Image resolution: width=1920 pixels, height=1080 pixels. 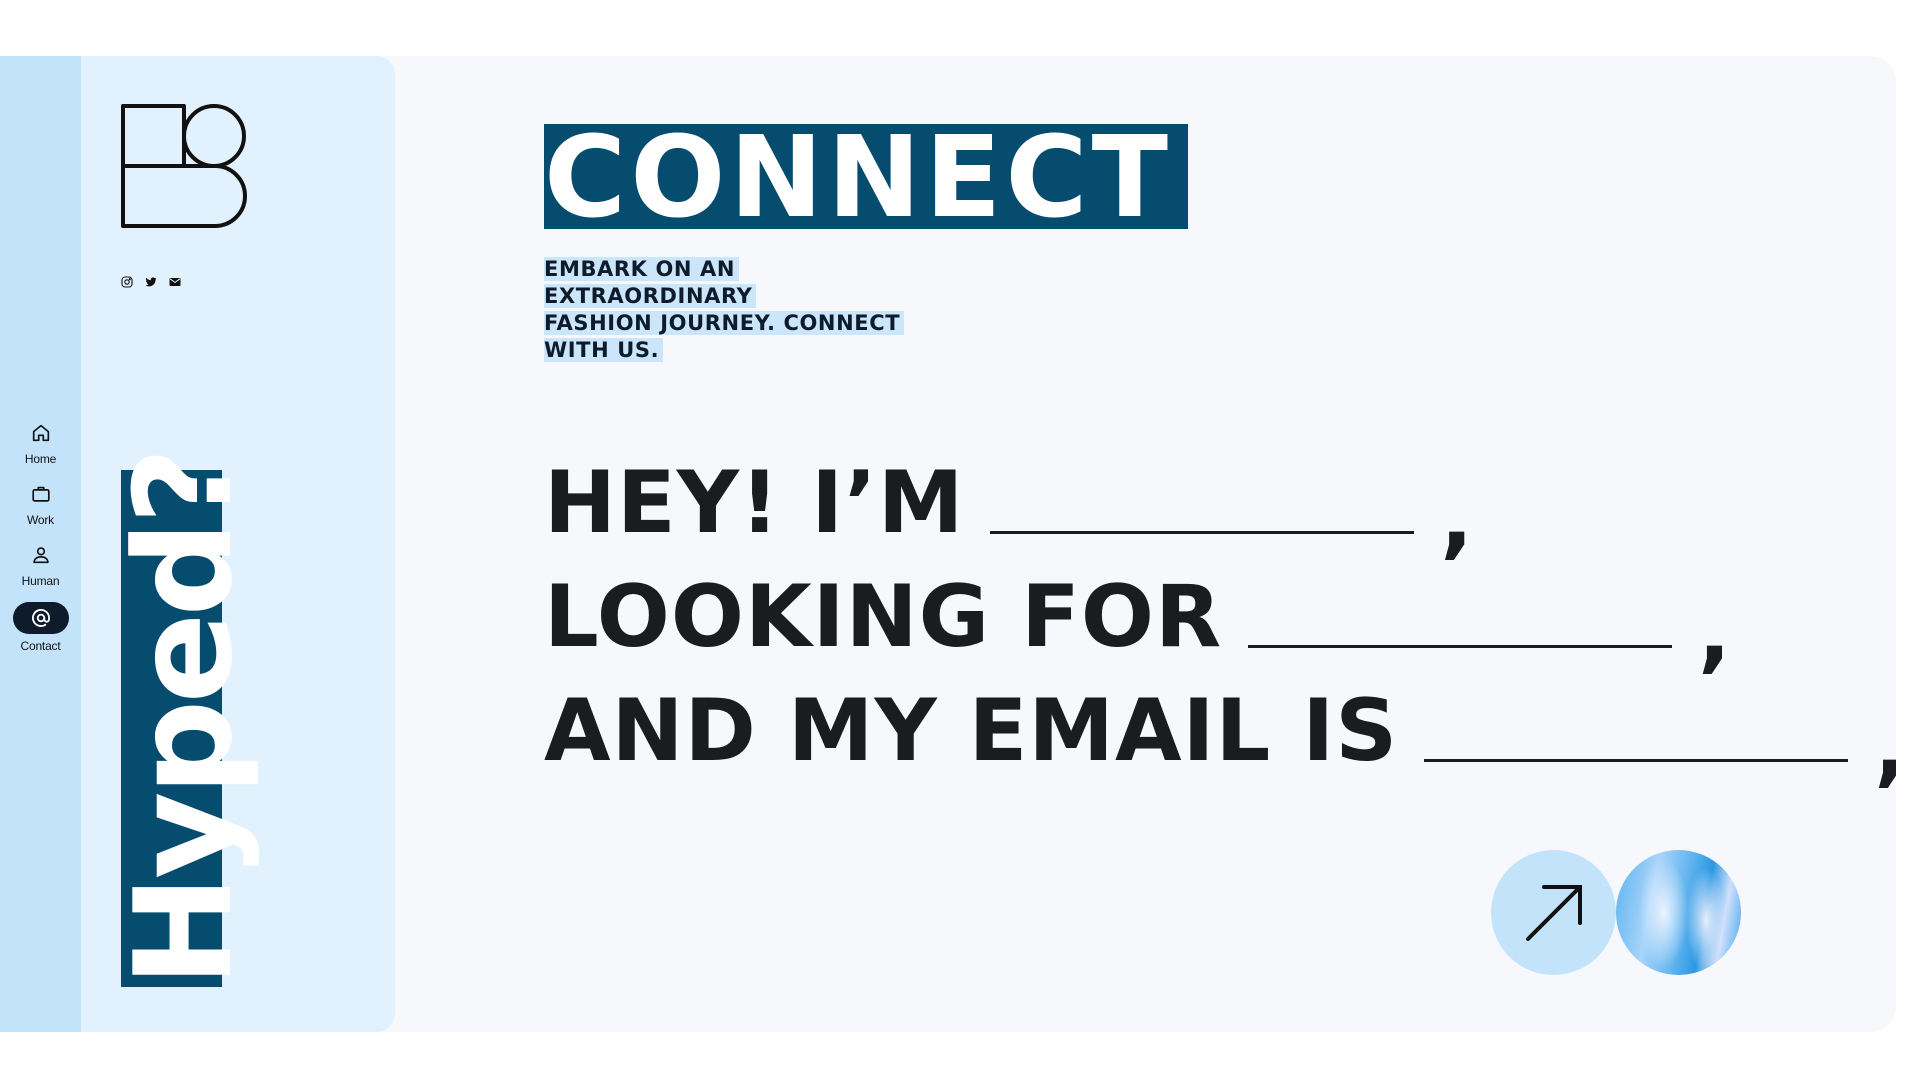 What do you see at coordinates (184, 167) in the screenshot?
I see `b-monogram-logo` at bounding box center [184, 167].